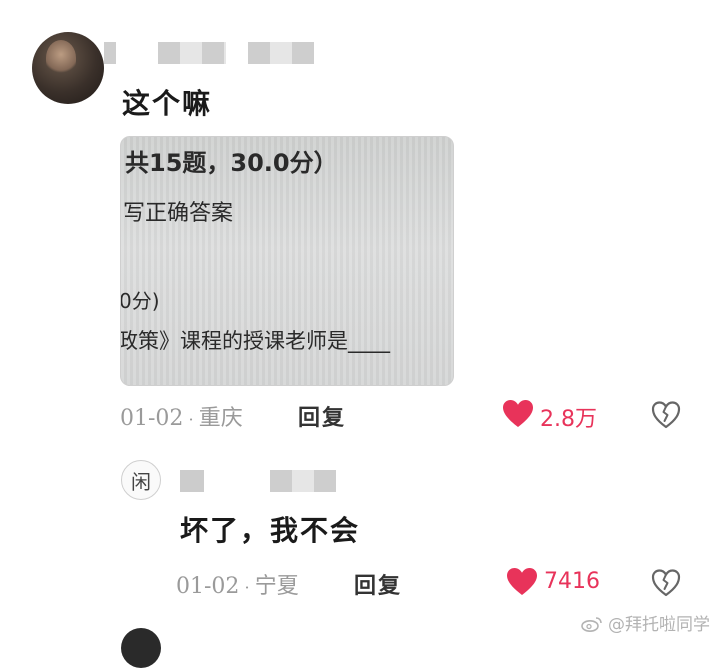  What do you see at coordinates (659, 625) in the screenshot?
I see `watermark-text: @拜托啦同学` at bounding box center [659, 625].